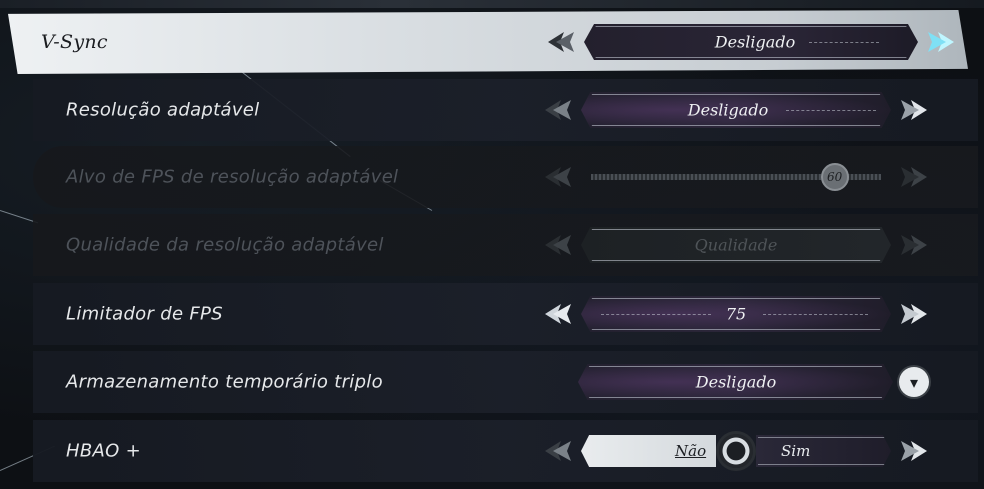 The height and width of the screenshot is (489, 984). What do you see at coordinates (505, 314) in the screenshot?
I see `setting-row-fps-limiter: Limitador de FPS 75` at bounding box center [505, 314].